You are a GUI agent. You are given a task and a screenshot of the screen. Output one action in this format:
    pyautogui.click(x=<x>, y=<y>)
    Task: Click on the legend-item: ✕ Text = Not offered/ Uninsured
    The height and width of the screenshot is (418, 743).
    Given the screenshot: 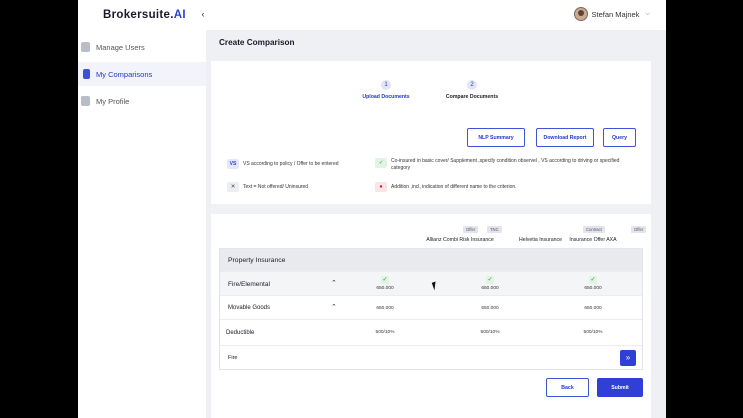 What is the action you would take?
    pyautogui.click(x=302, y=187)
    